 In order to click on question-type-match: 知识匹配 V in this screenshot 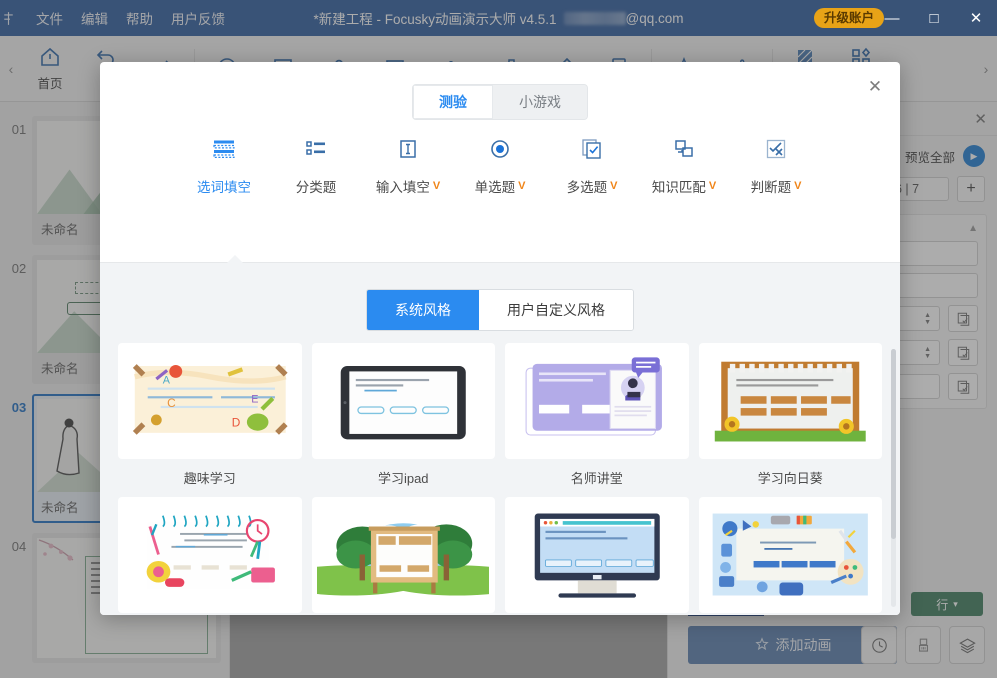, I will do `click(684, 166)`.